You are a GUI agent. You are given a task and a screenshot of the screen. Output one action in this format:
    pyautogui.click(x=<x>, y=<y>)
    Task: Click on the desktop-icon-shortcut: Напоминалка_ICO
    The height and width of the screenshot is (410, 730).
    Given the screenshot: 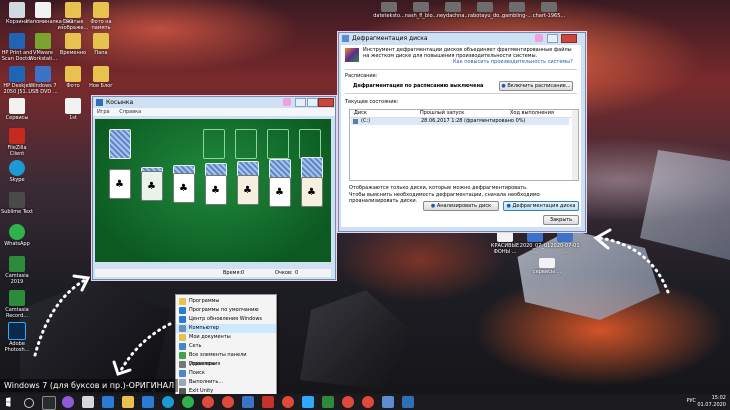 What is the action you would take?
    pyautogui.click(x=49, y=13)
    